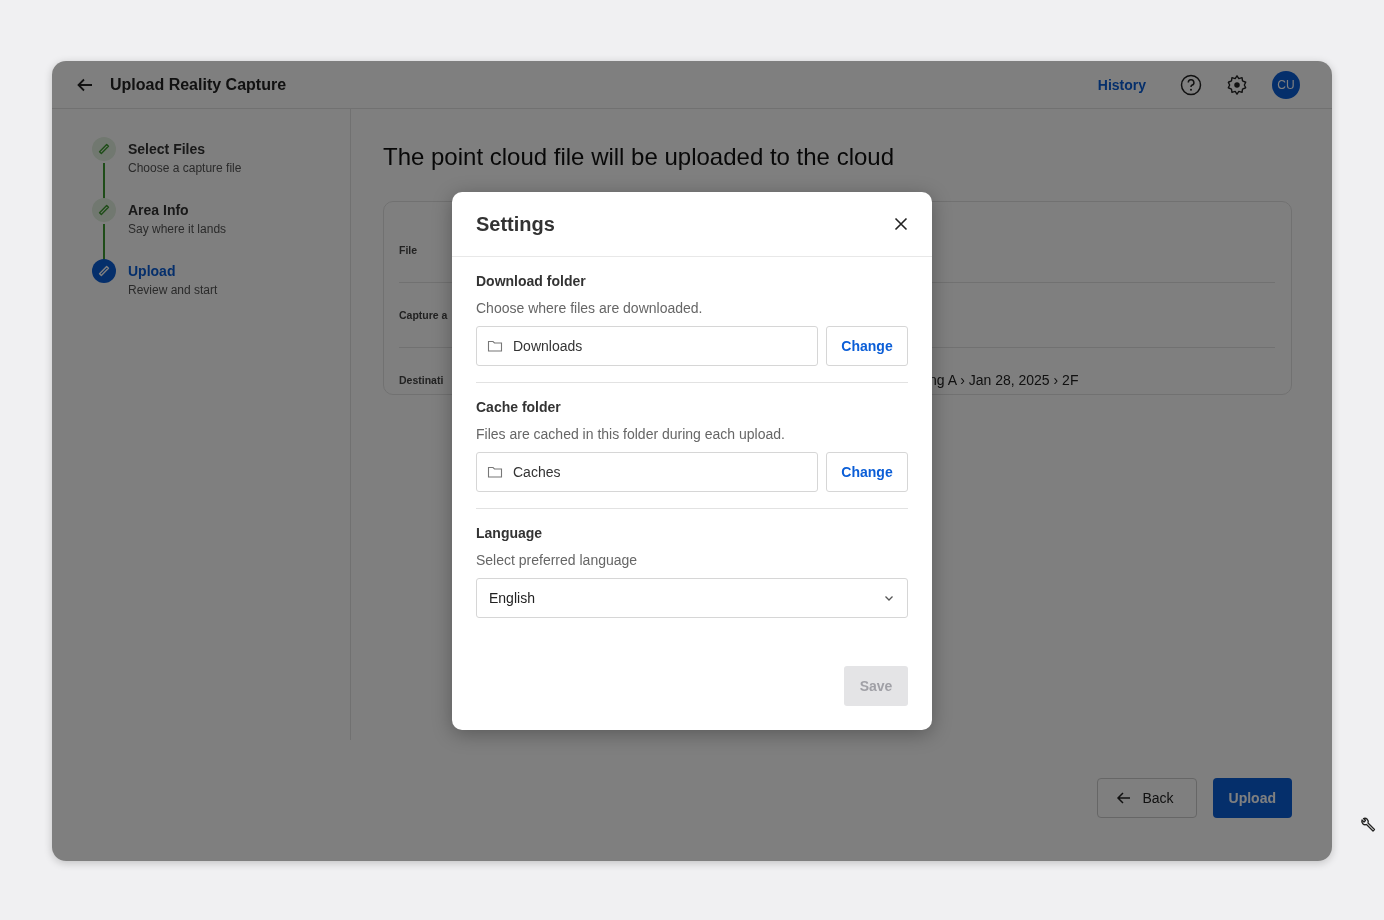 The image size is (1384, 920). I want to click on help-icon, so click(1191, 84).